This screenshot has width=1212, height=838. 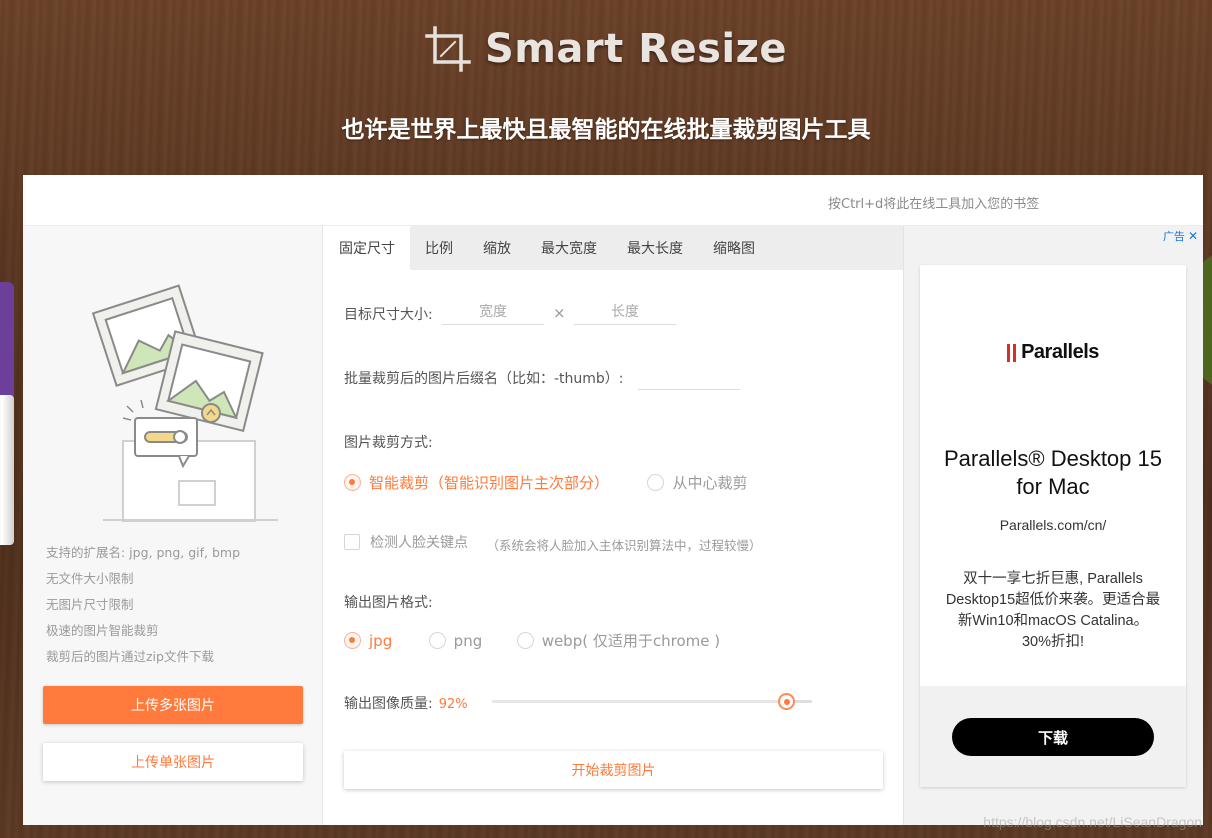 I want to click on parallels-bars-icon, so click(x=1012, y=352).